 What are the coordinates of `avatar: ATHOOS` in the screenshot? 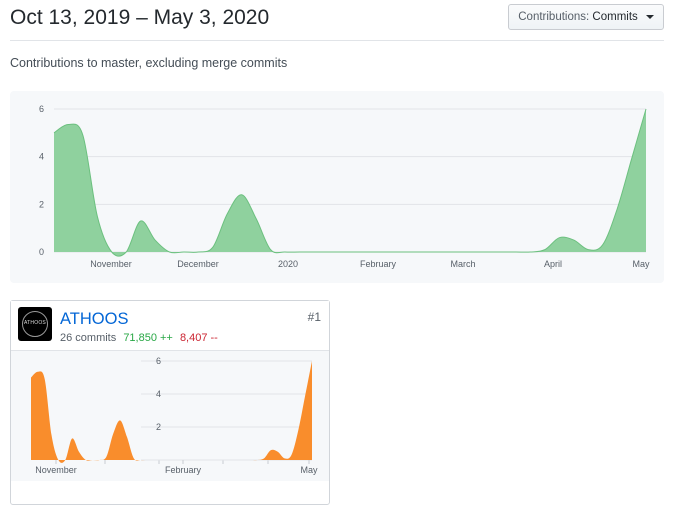 It's located at (35, 324).